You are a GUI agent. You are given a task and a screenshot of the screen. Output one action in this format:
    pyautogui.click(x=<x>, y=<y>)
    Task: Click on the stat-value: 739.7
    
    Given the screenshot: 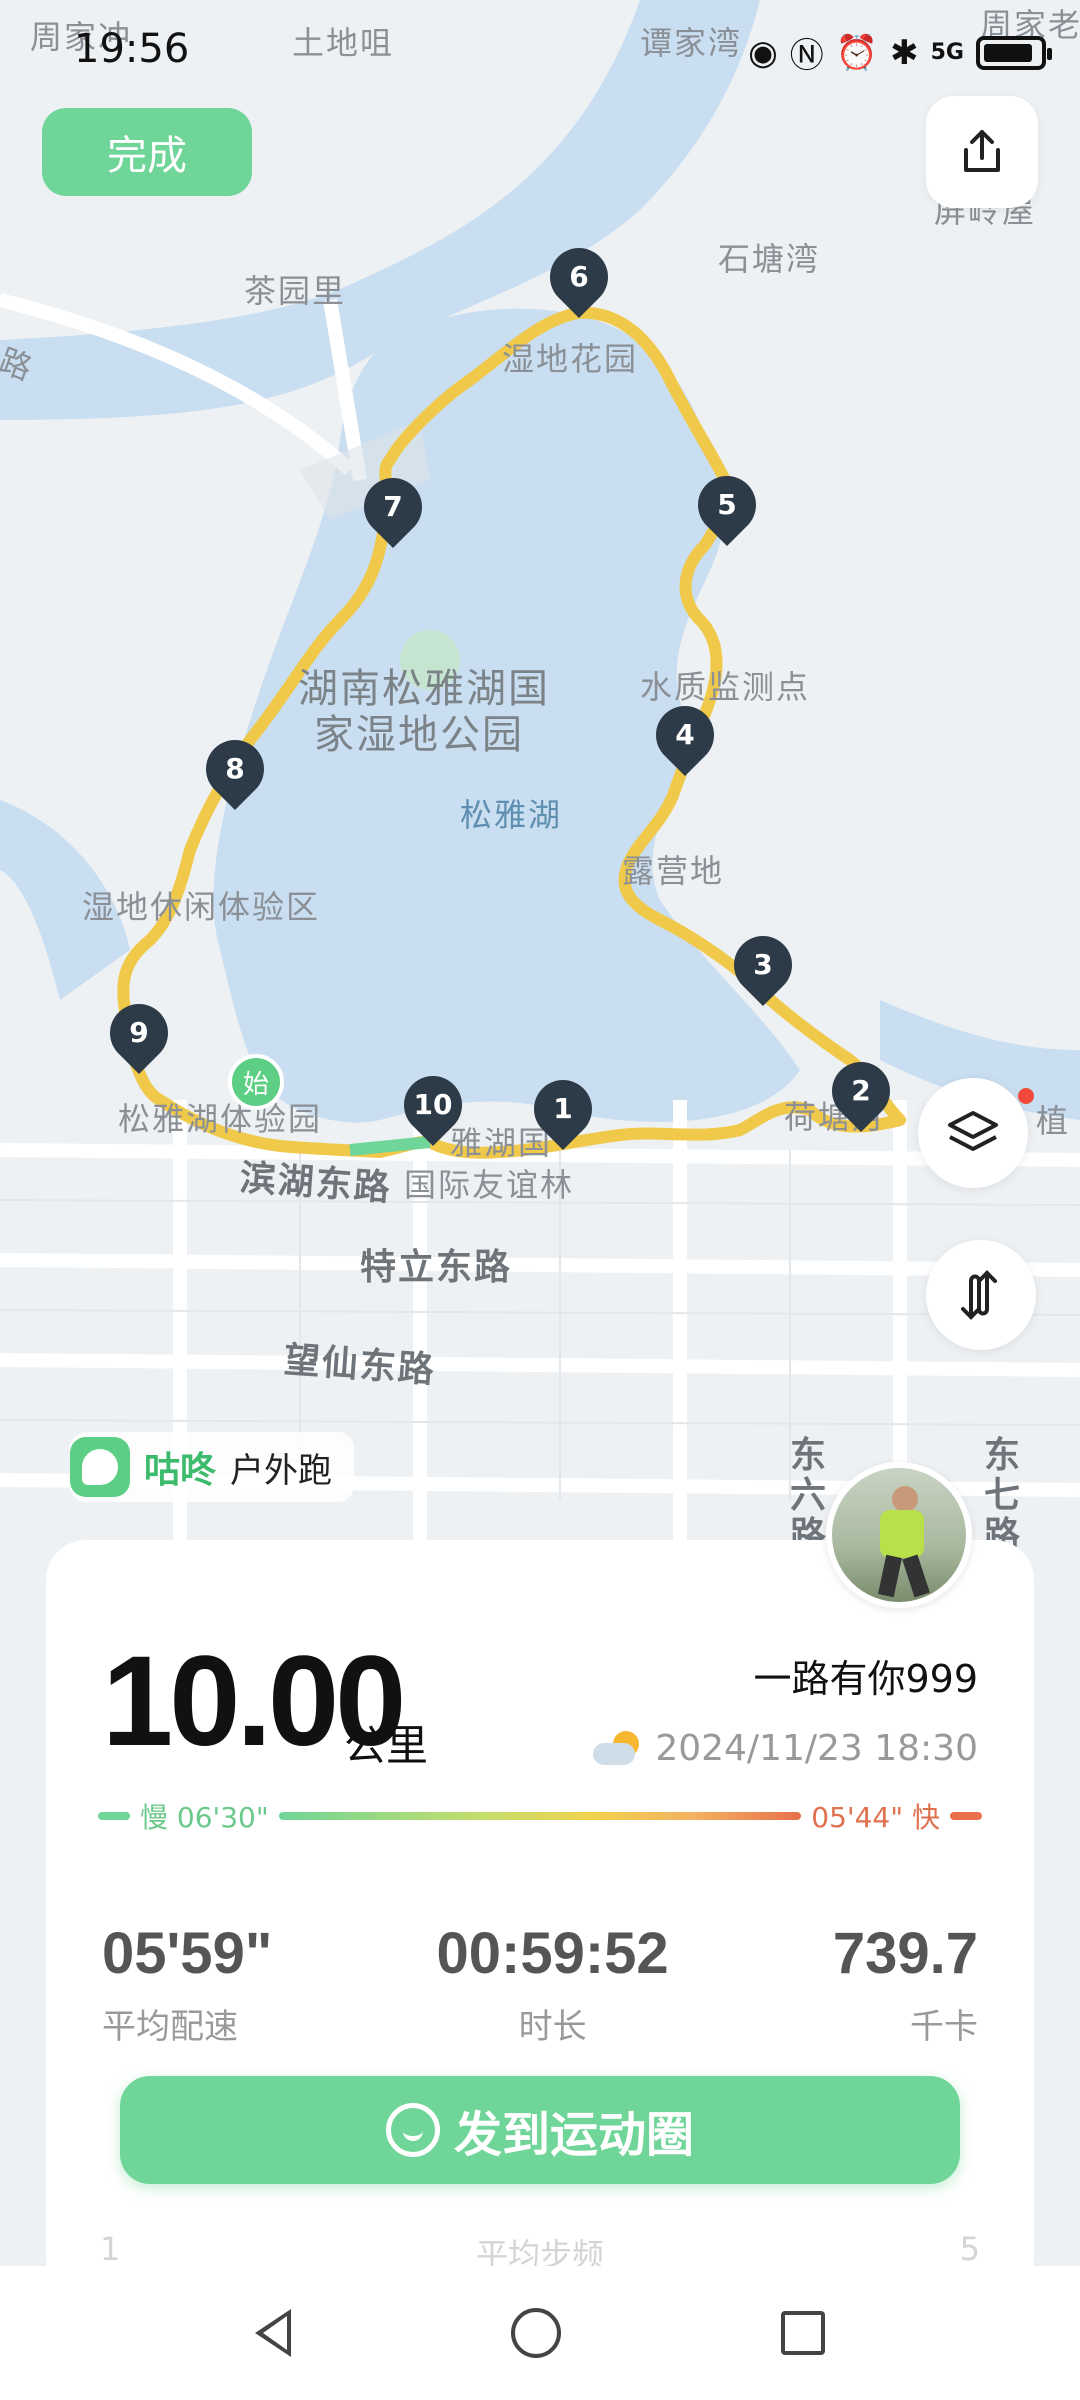 What is the action you would take?
    pyautogui.click(x=905, y=1953)
    